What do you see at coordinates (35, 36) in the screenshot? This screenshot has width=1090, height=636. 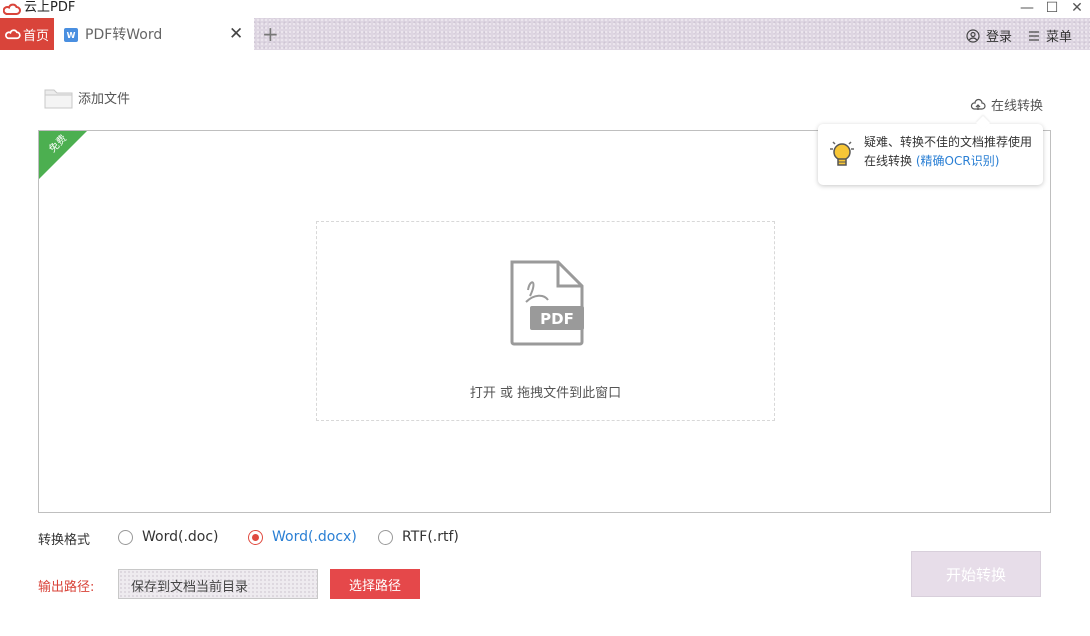 I see `tab-home-label: 首页` at bounding box center [35, 36].